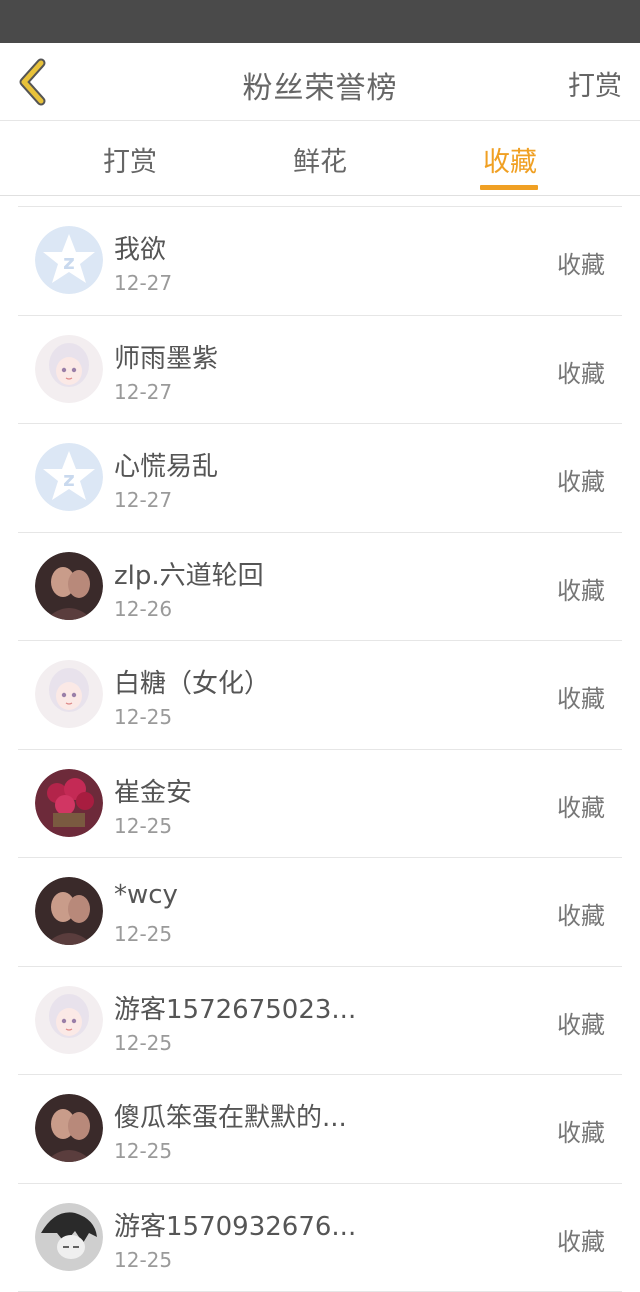  Describe the element at coordinates (595, 83) in the screenshot. I see `reward-button: 打赏` at that location.